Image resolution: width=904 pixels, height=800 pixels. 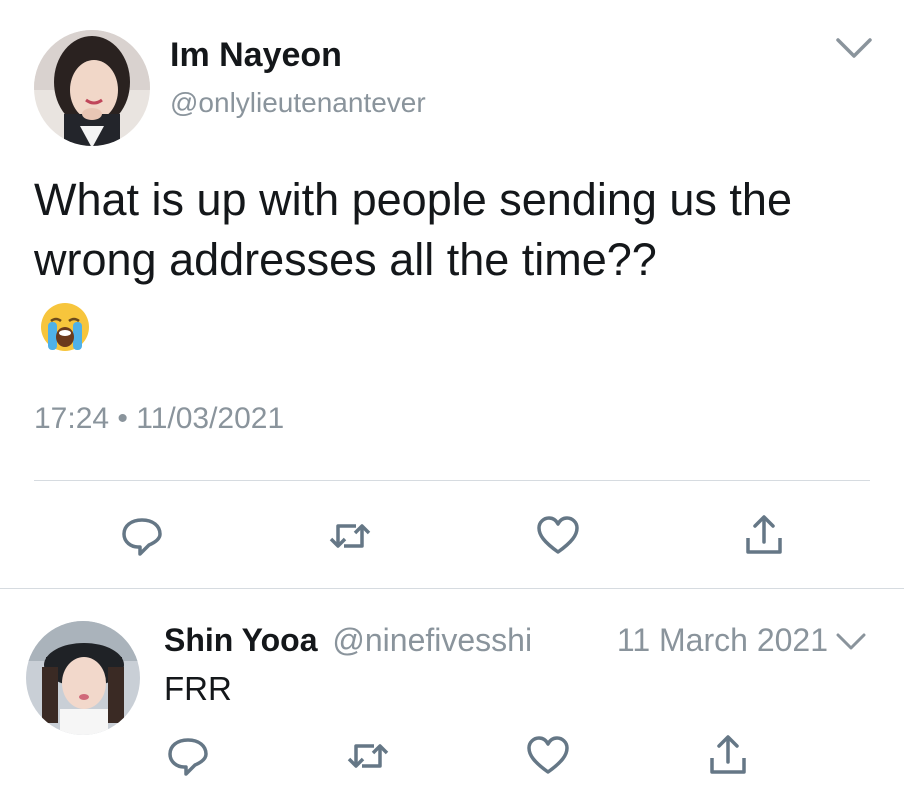 I want to click on author-name: Im Nayeon, so click(x=256, y=55).